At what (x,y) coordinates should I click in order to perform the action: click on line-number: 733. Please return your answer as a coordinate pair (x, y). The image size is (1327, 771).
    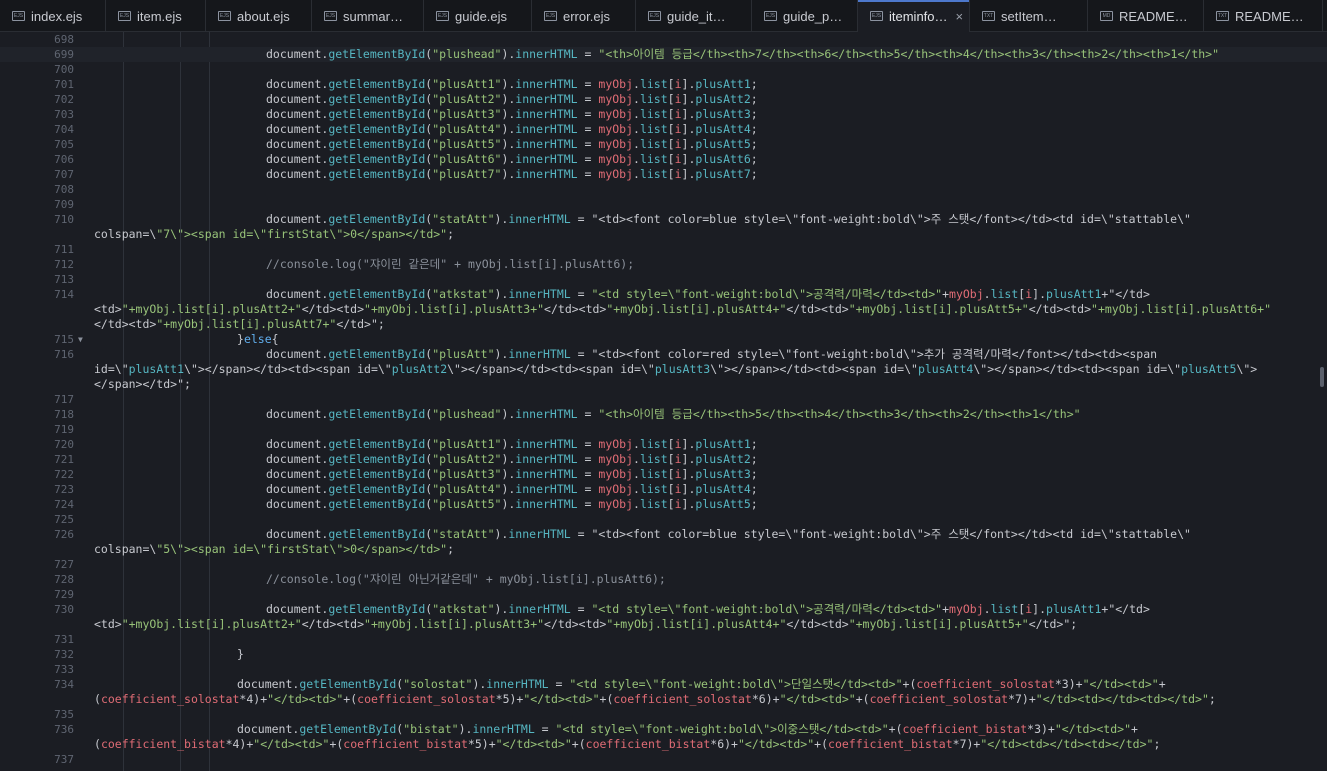
    Looking at the image, I should click on (64, 669).